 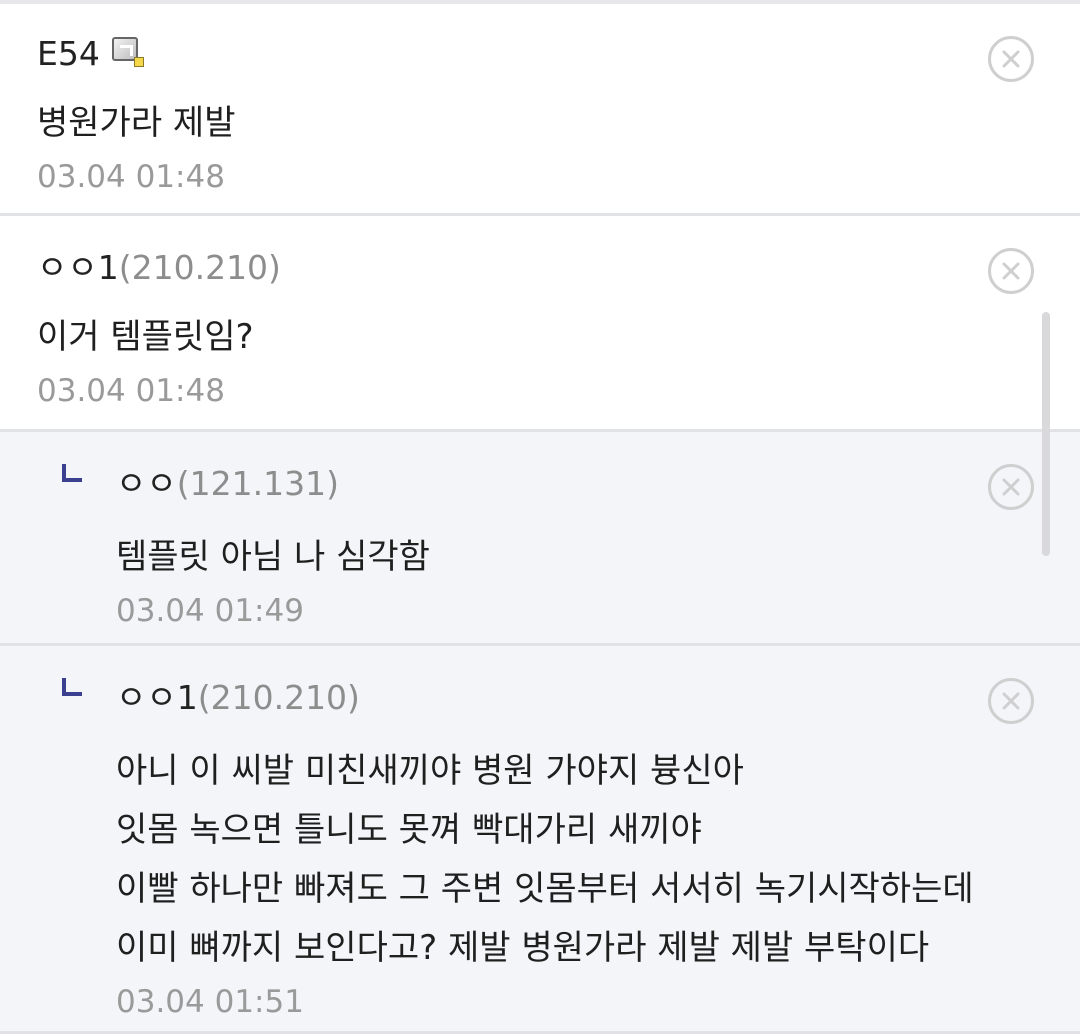 What do you see at coordinates (430, 771) in the screenshot?
I see `comment-text-line: 아니 이 씨발 미친새끼야 병원 가야지 븅신아` at bounding box center [430, 771].